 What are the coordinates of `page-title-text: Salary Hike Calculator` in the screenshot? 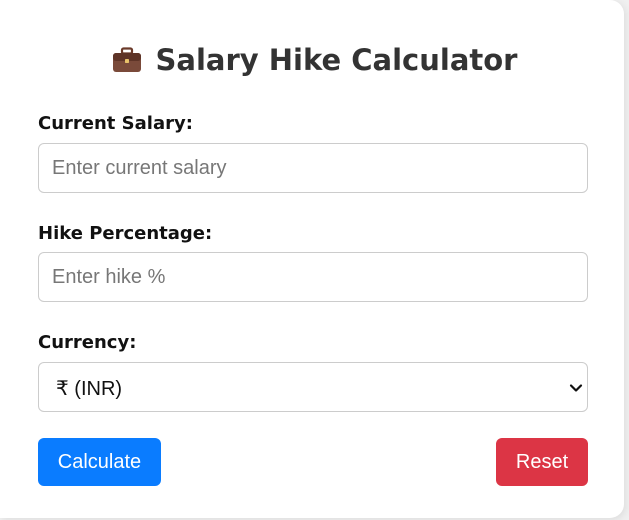 It's located at (336, 60).